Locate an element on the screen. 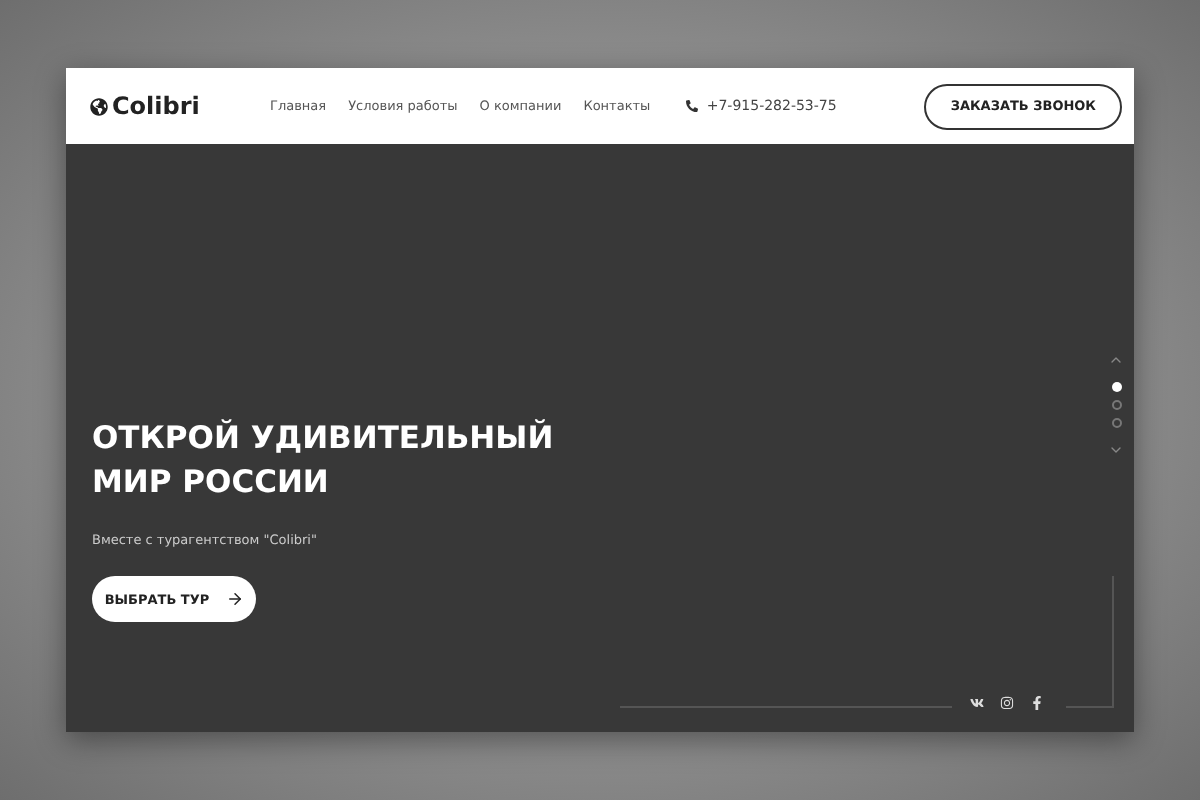 The width and height of the screenshot is (1200, 800). phone-icon is located at coordinates (692, 106).